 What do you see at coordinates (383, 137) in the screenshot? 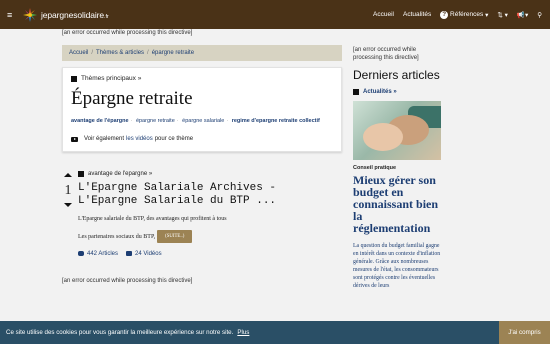
I see `photo-hand` at bounding box center [383, 137].